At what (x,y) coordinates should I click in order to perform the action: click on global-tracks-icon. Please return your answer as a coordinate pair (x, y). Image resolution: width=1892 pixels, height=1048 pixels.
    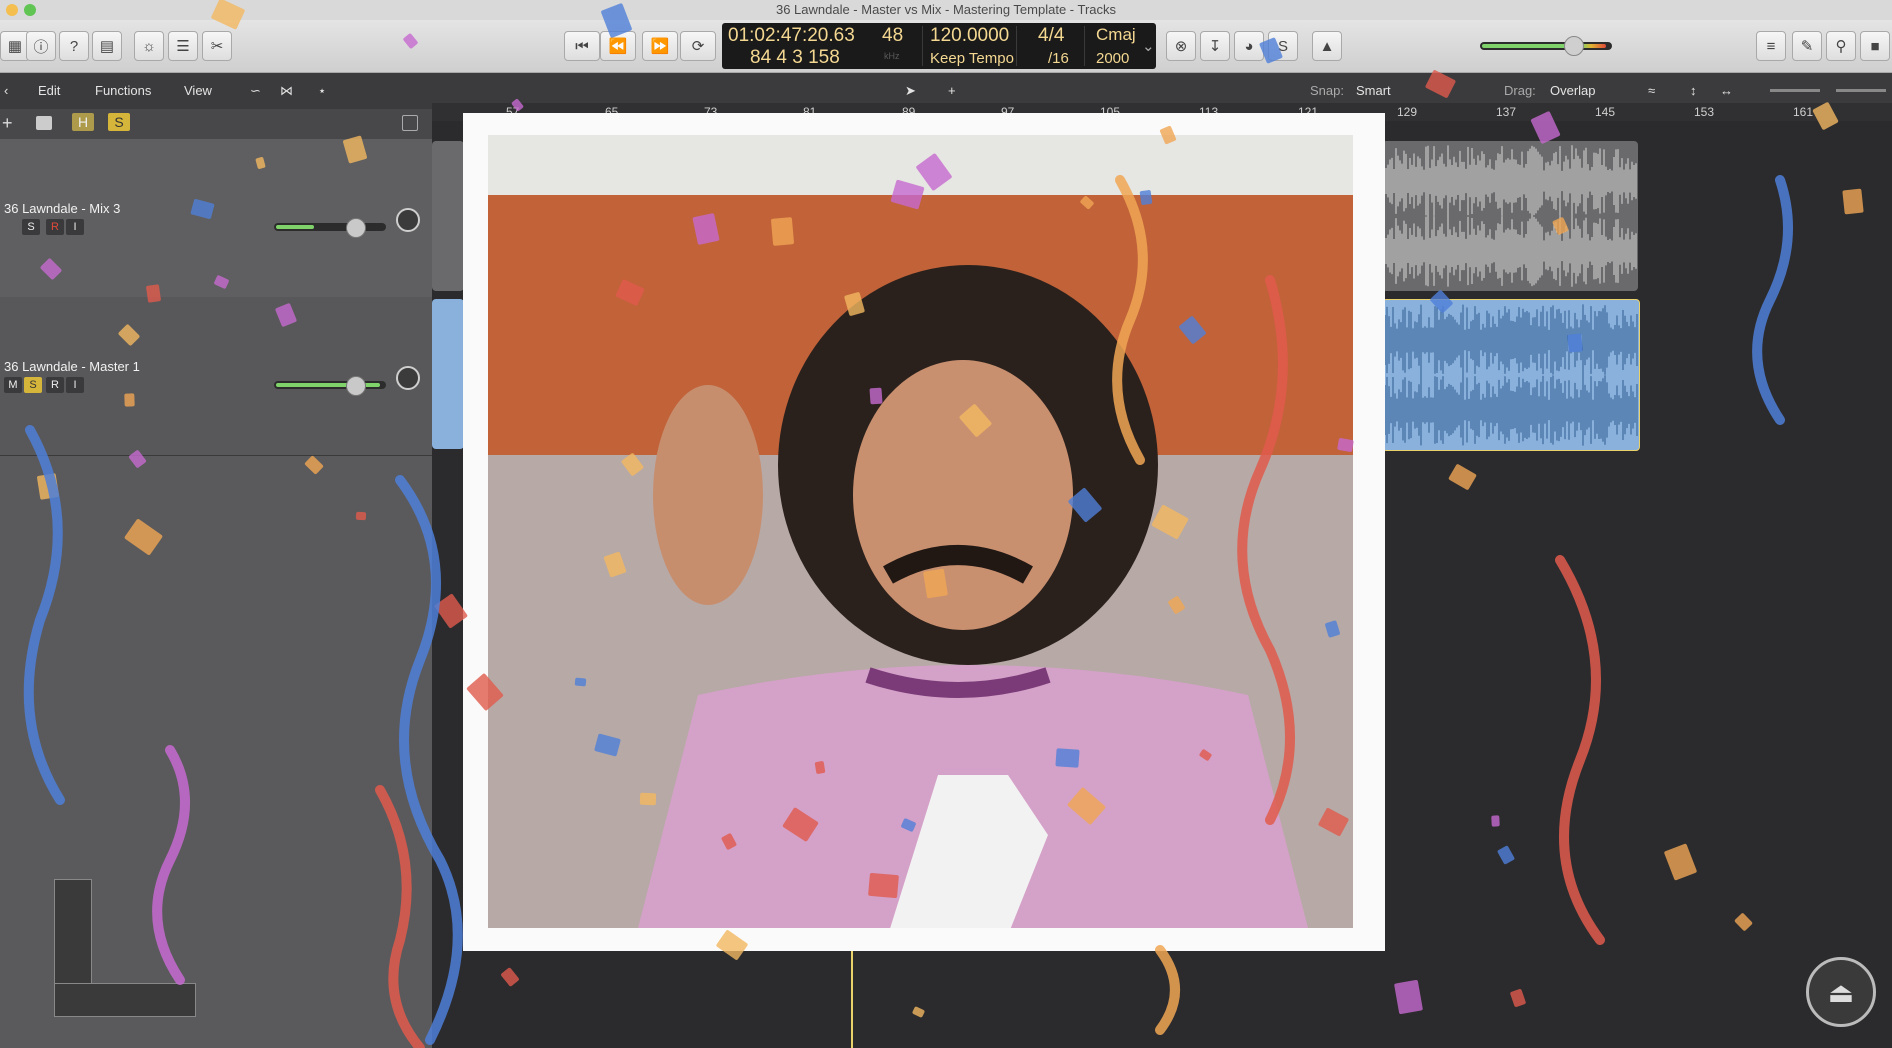
    Looking at the image, I should click on (410, 123).